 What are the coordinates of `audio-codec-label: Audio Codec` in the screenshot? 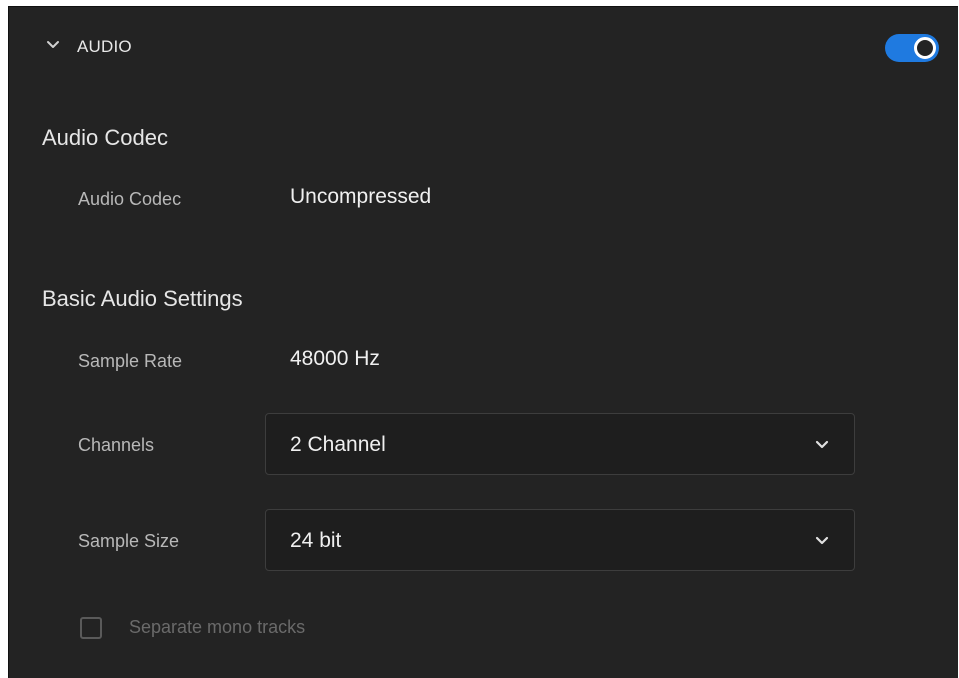 It's located at (130, 199).